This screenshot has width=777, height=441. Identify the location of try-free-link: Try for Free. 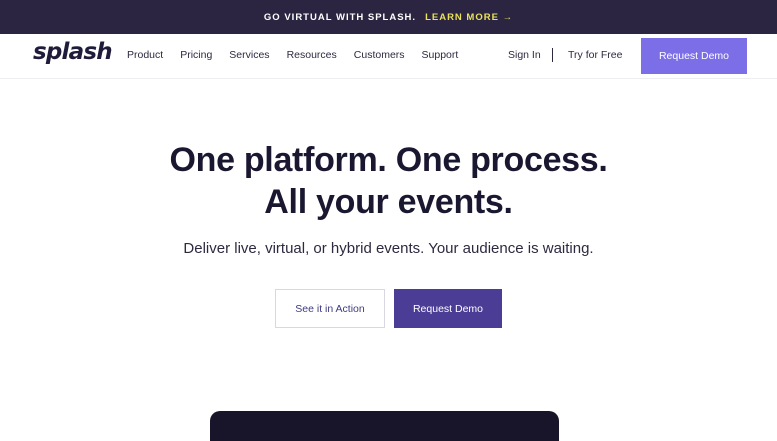
(595, 55).